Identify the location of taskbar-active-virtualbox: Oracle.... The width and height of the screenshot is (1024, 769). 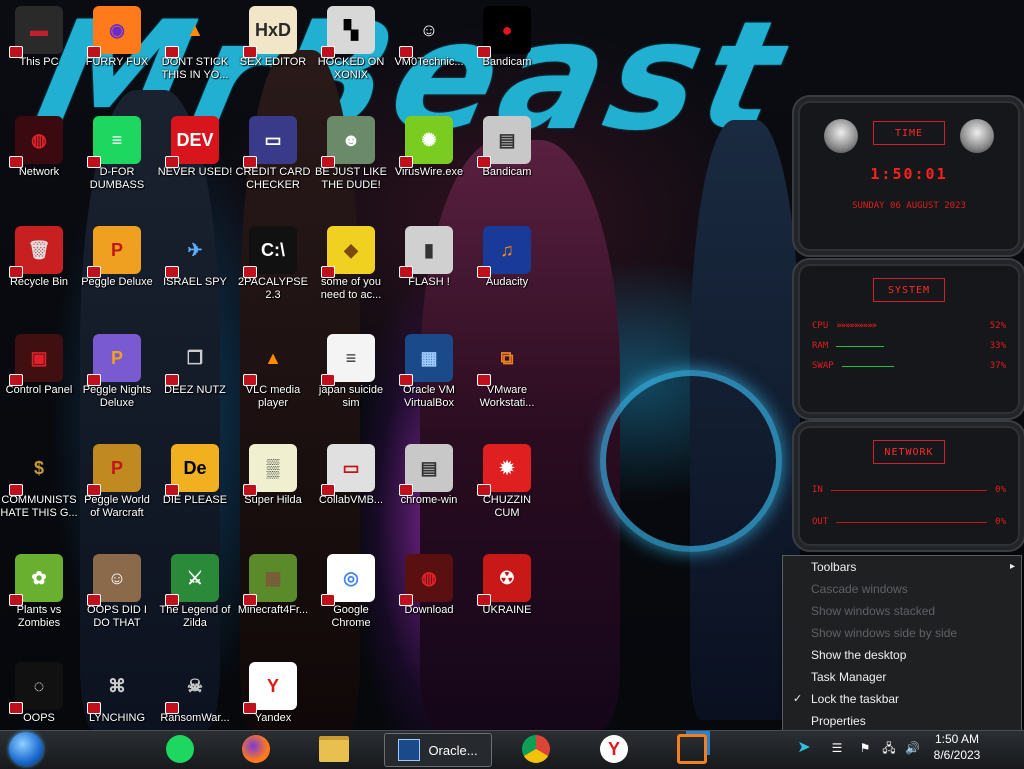
(438, 750).